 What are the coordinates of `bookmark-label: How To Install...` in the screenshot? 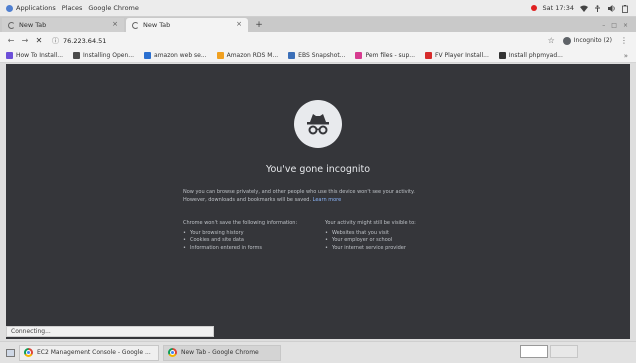 It's located at (40, 55).